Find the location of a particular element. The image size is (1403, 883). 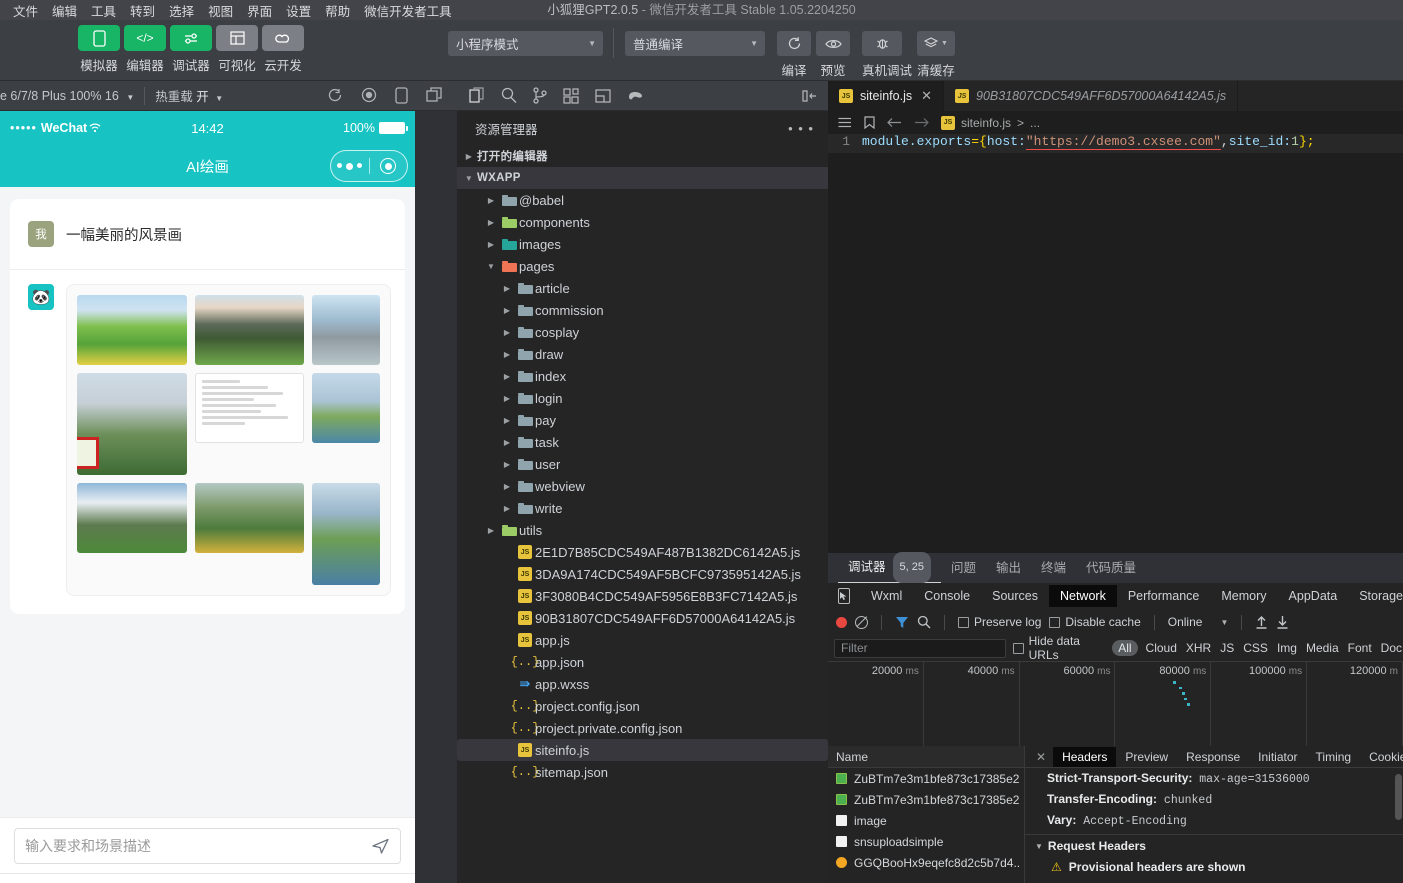

network-detail-tab-headers: Headers is located at coordinates (1085, 756).